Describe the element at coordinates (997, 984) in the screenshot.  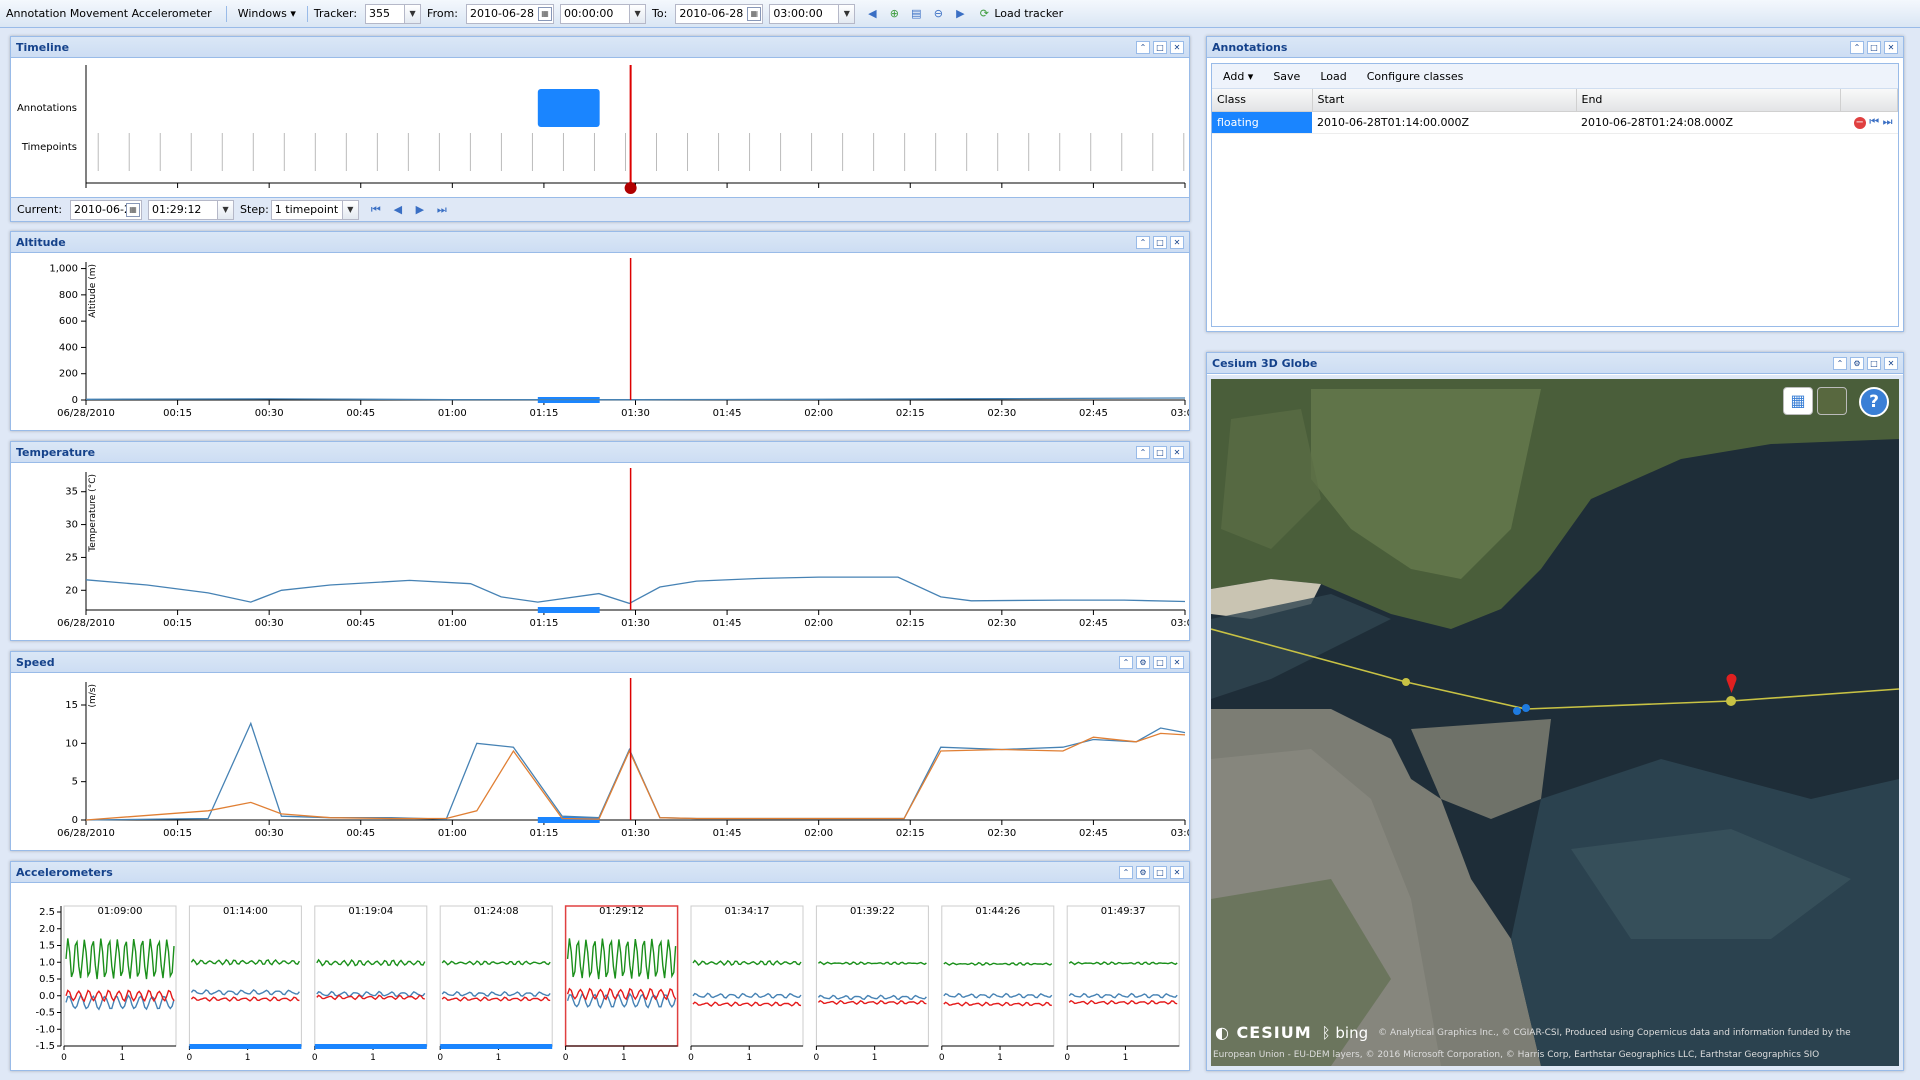
I see `accelerometer-cell: 01:44:26 0 1` at that location.